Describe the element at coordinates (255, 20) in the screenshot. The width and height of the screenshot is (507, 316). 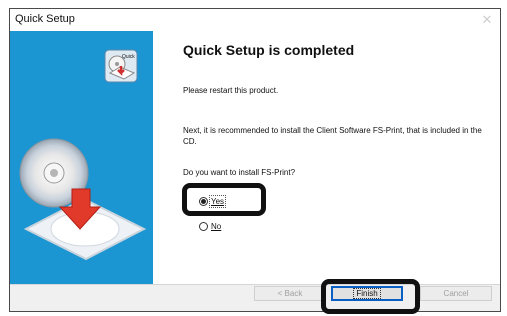
I see `title-bar: Quick Setup ✕` at that location.